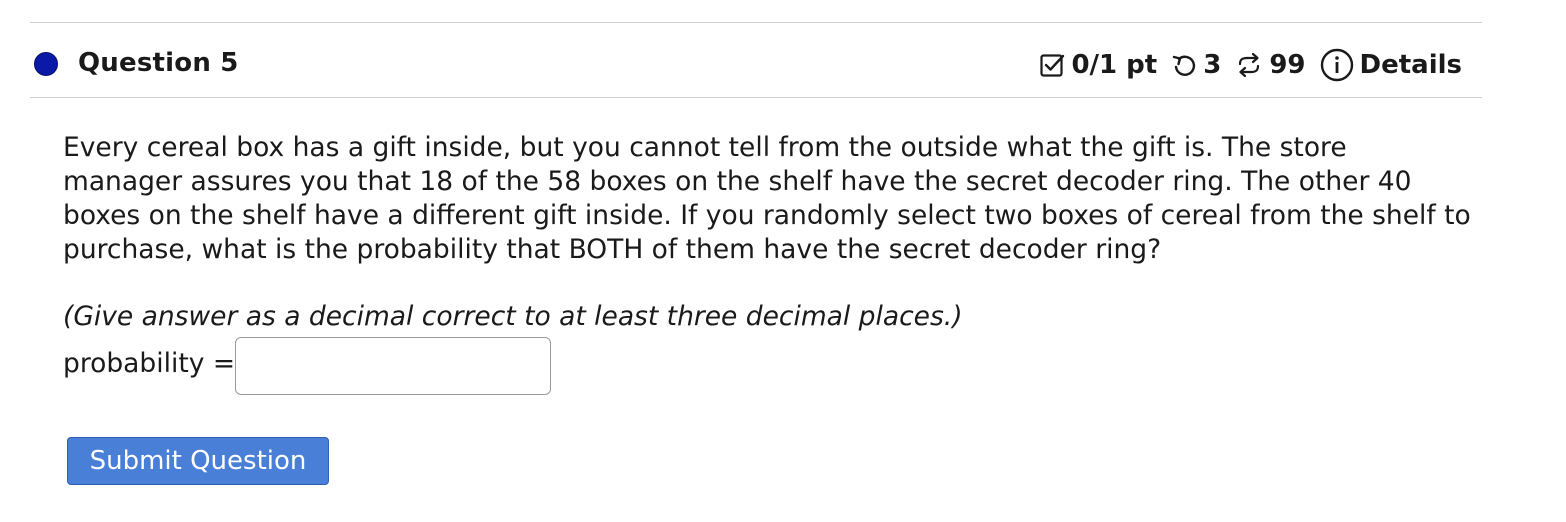 The height and width of the screenshot is (522, 1566). I want to click on details-link: Details, so click(1411, 65).